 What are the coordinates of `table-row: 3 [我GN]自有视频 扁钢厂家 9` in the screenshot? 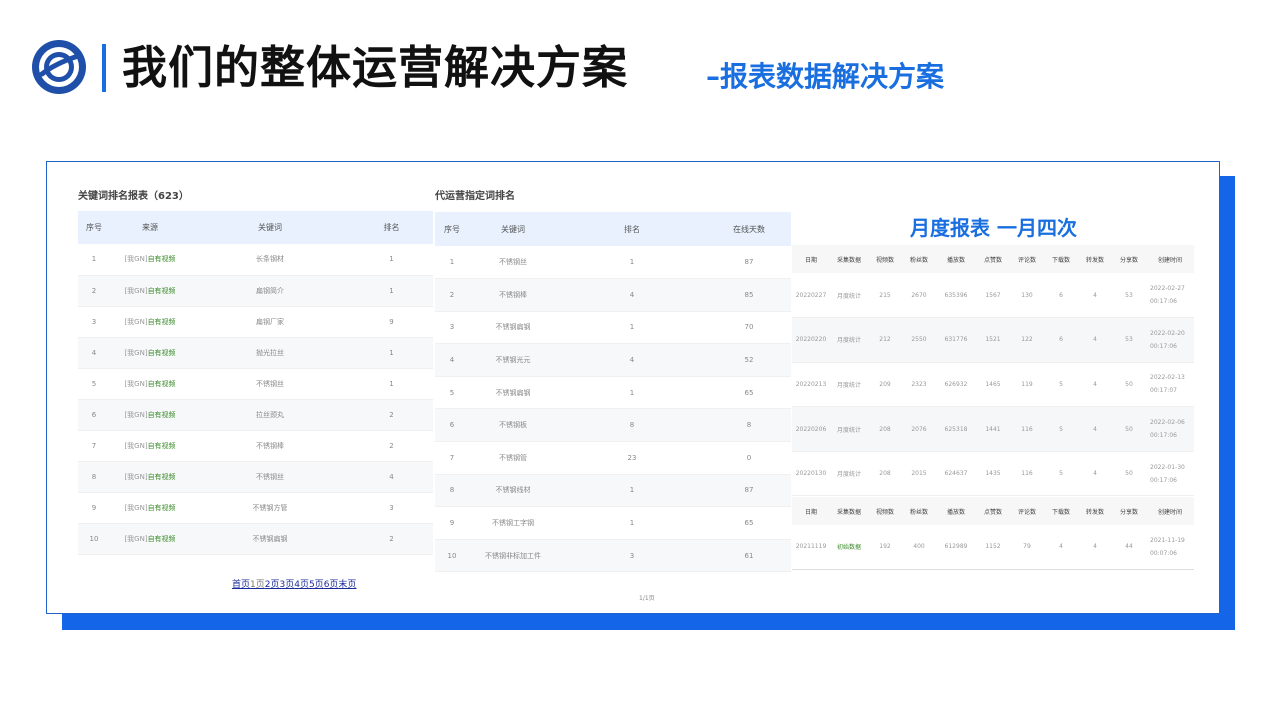 It's located at (255, 321).